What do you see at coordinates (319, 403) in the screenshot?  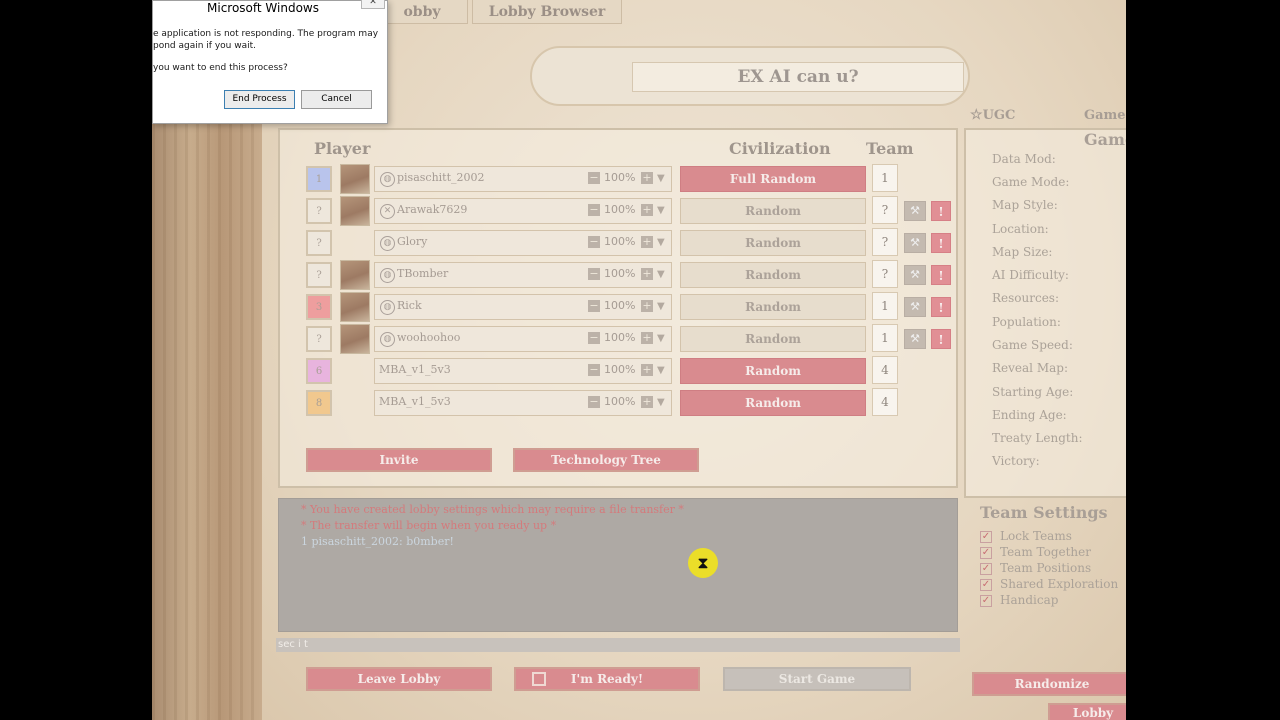 I see `player-color-slot: 8` at bounding box center [319, 403].